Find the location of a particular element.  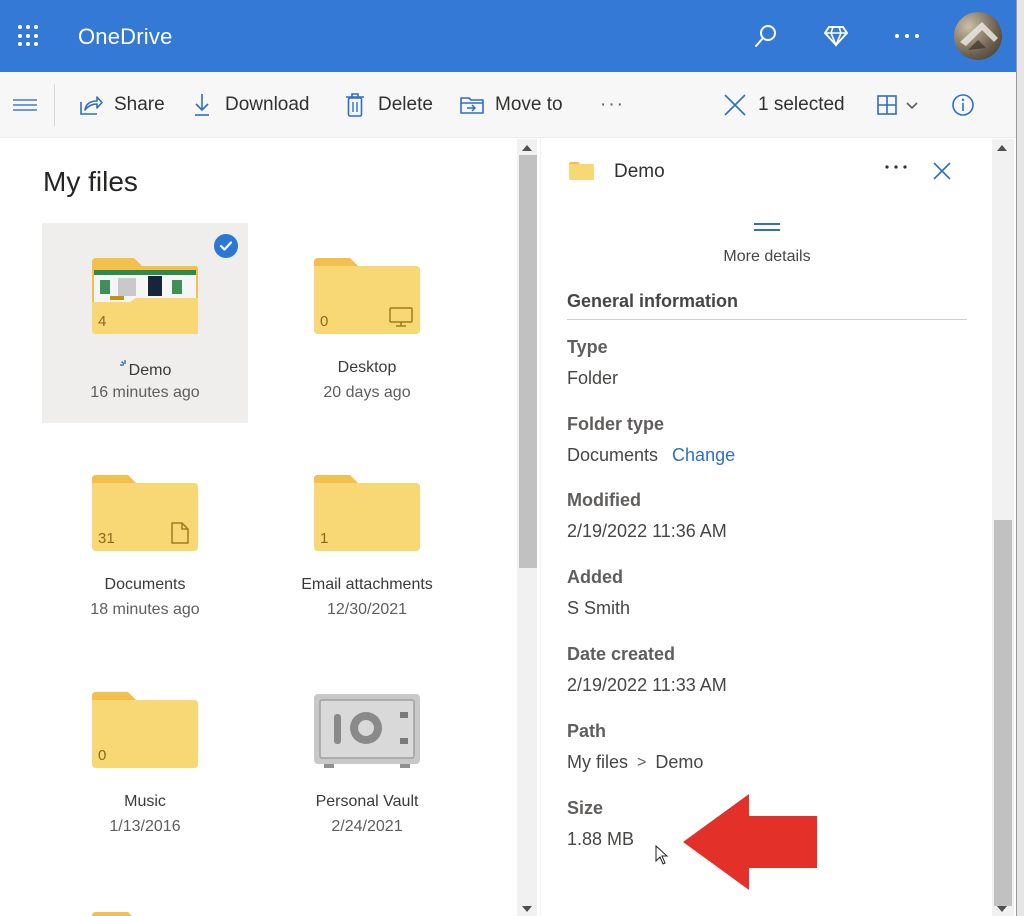

close-icon is located at coordinates (735, 105).